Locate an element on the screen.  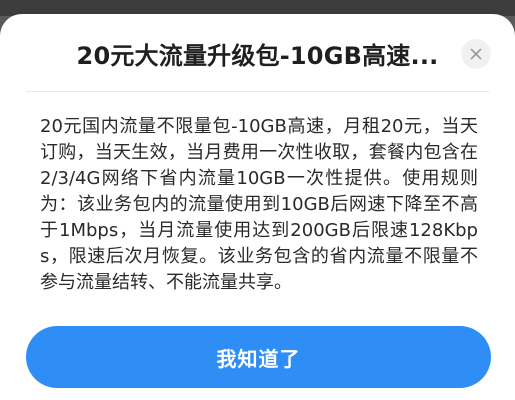
confirm-button: 我知道了 is located at coordinates (258, 357).